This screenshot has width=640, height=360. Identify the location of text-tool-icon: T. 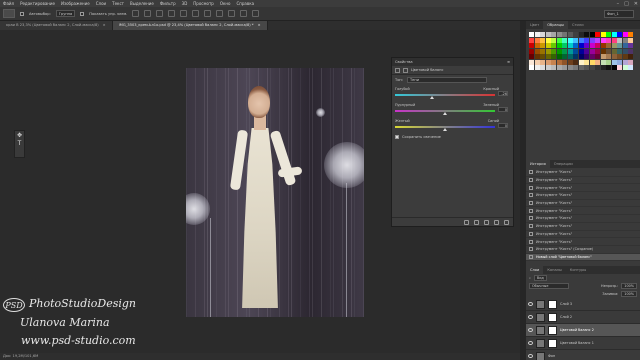
(19, 144).